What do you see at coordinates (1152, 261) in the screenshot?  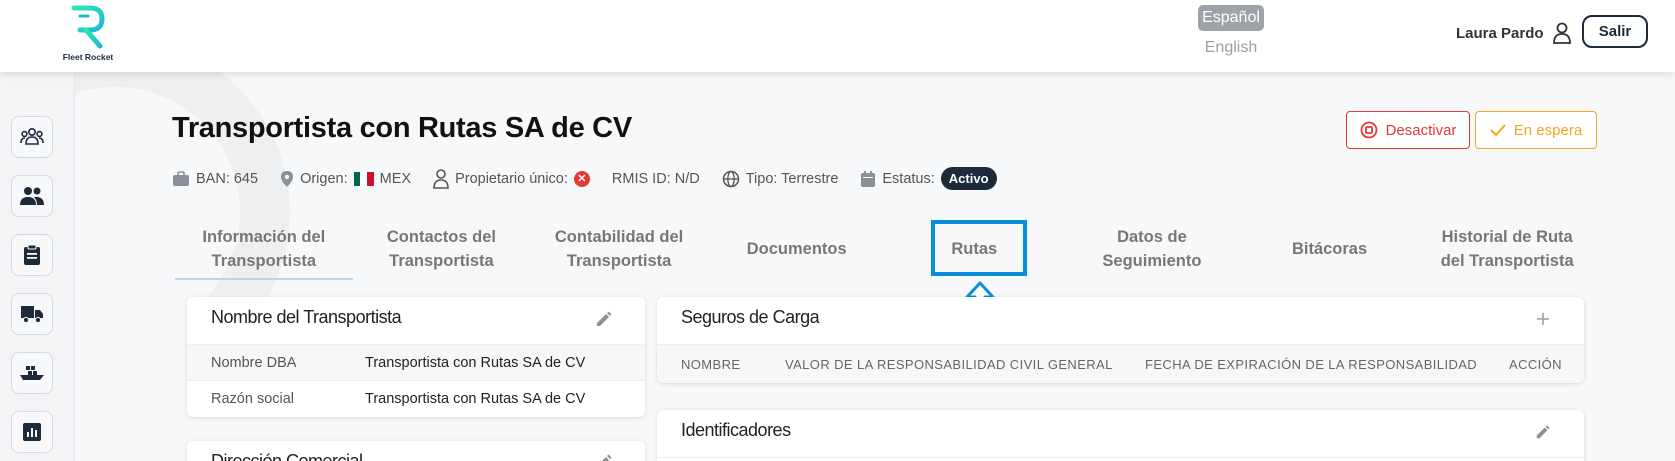 I see `tab-label-line2: Seguimiento` at bounding box center [1152, 261].